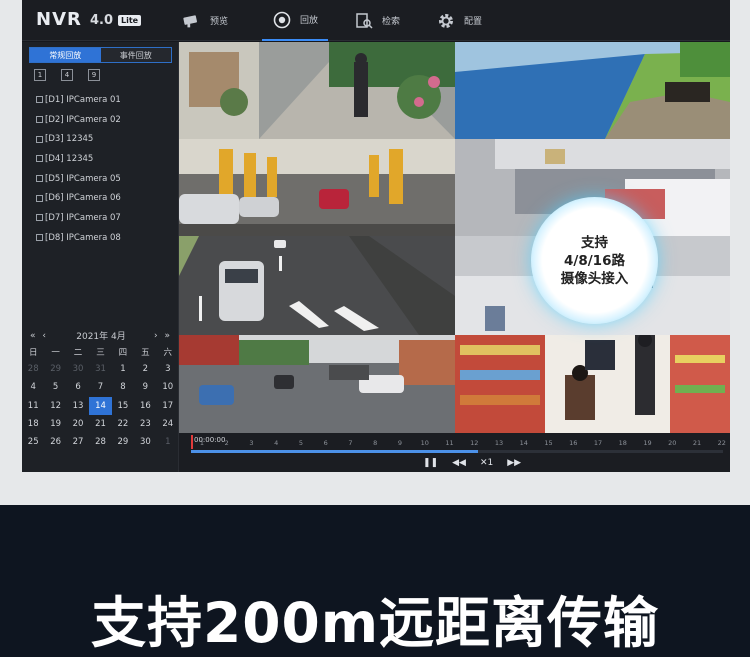  I want to click on camera-item-d3: [D3] 12345, so click(78, 139).